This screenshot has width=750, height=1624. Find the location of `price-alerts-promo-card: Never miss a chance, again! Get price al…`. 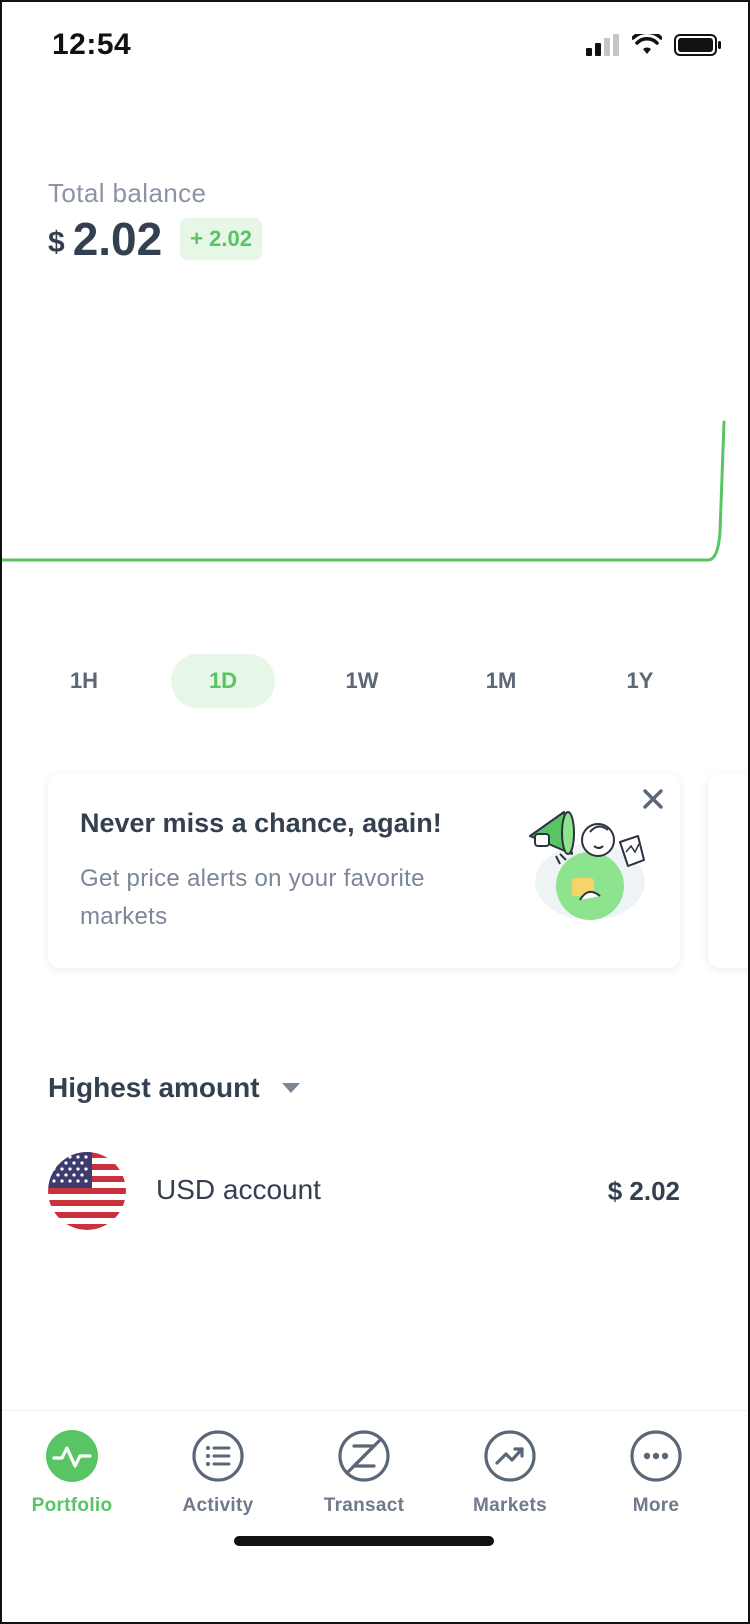

price-alerts-promo-card: Never miss a chance, again! Get price al… is located at coordinates (364, 871).